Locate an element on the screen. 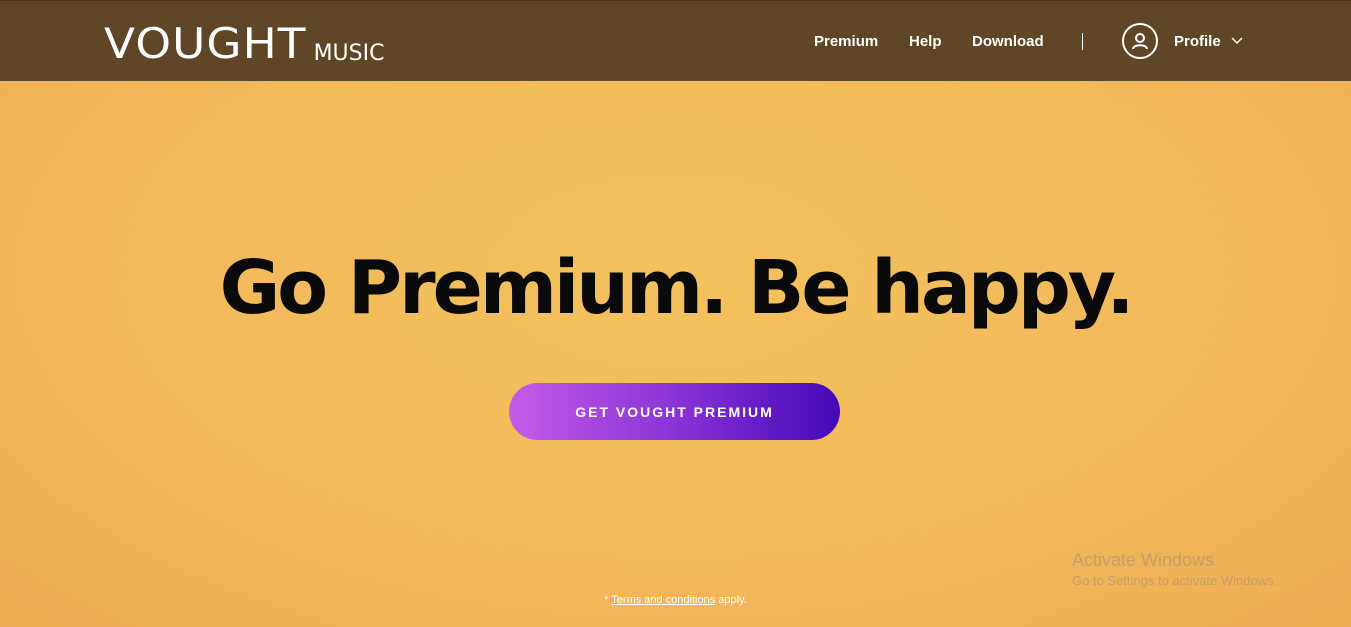 The height and width of the screenshot is (627, 1351). nav-link-download: Download is located at coordinates (1008, 41).